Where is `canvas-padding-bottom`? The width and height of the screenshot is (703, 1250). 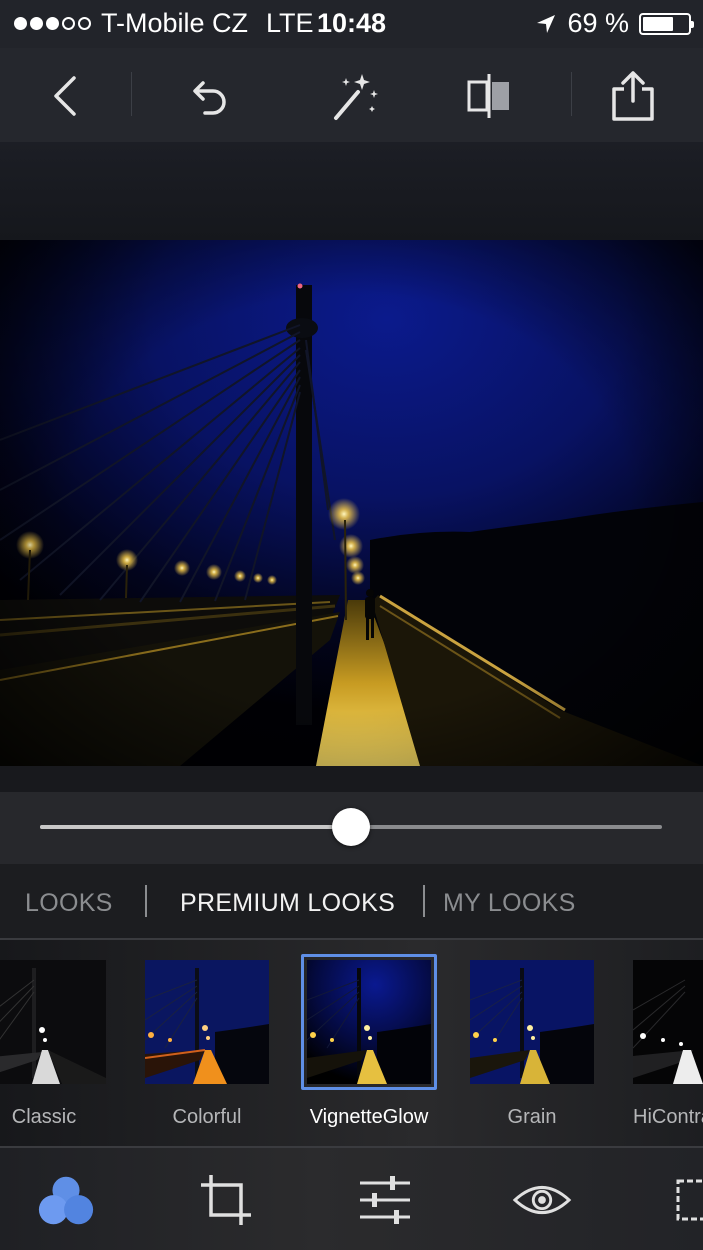
canvas-padding-bottom is located at coordinates (351, 779).